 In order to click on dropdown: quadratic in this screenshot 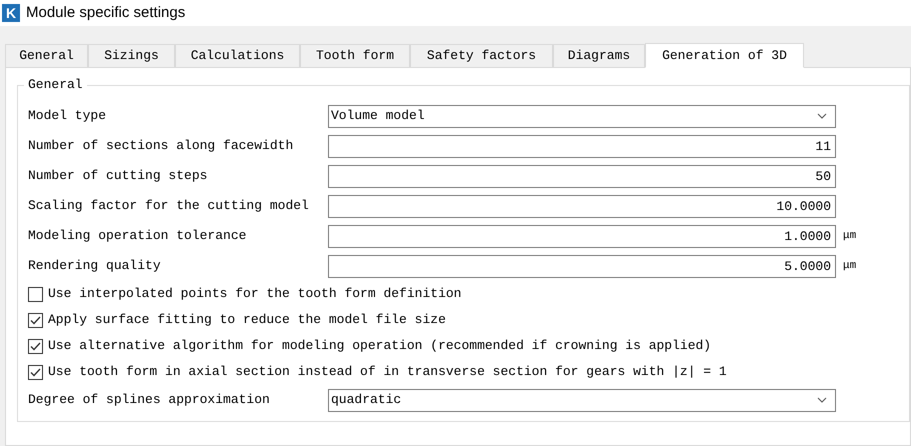, I will do `click(582, 400)`.